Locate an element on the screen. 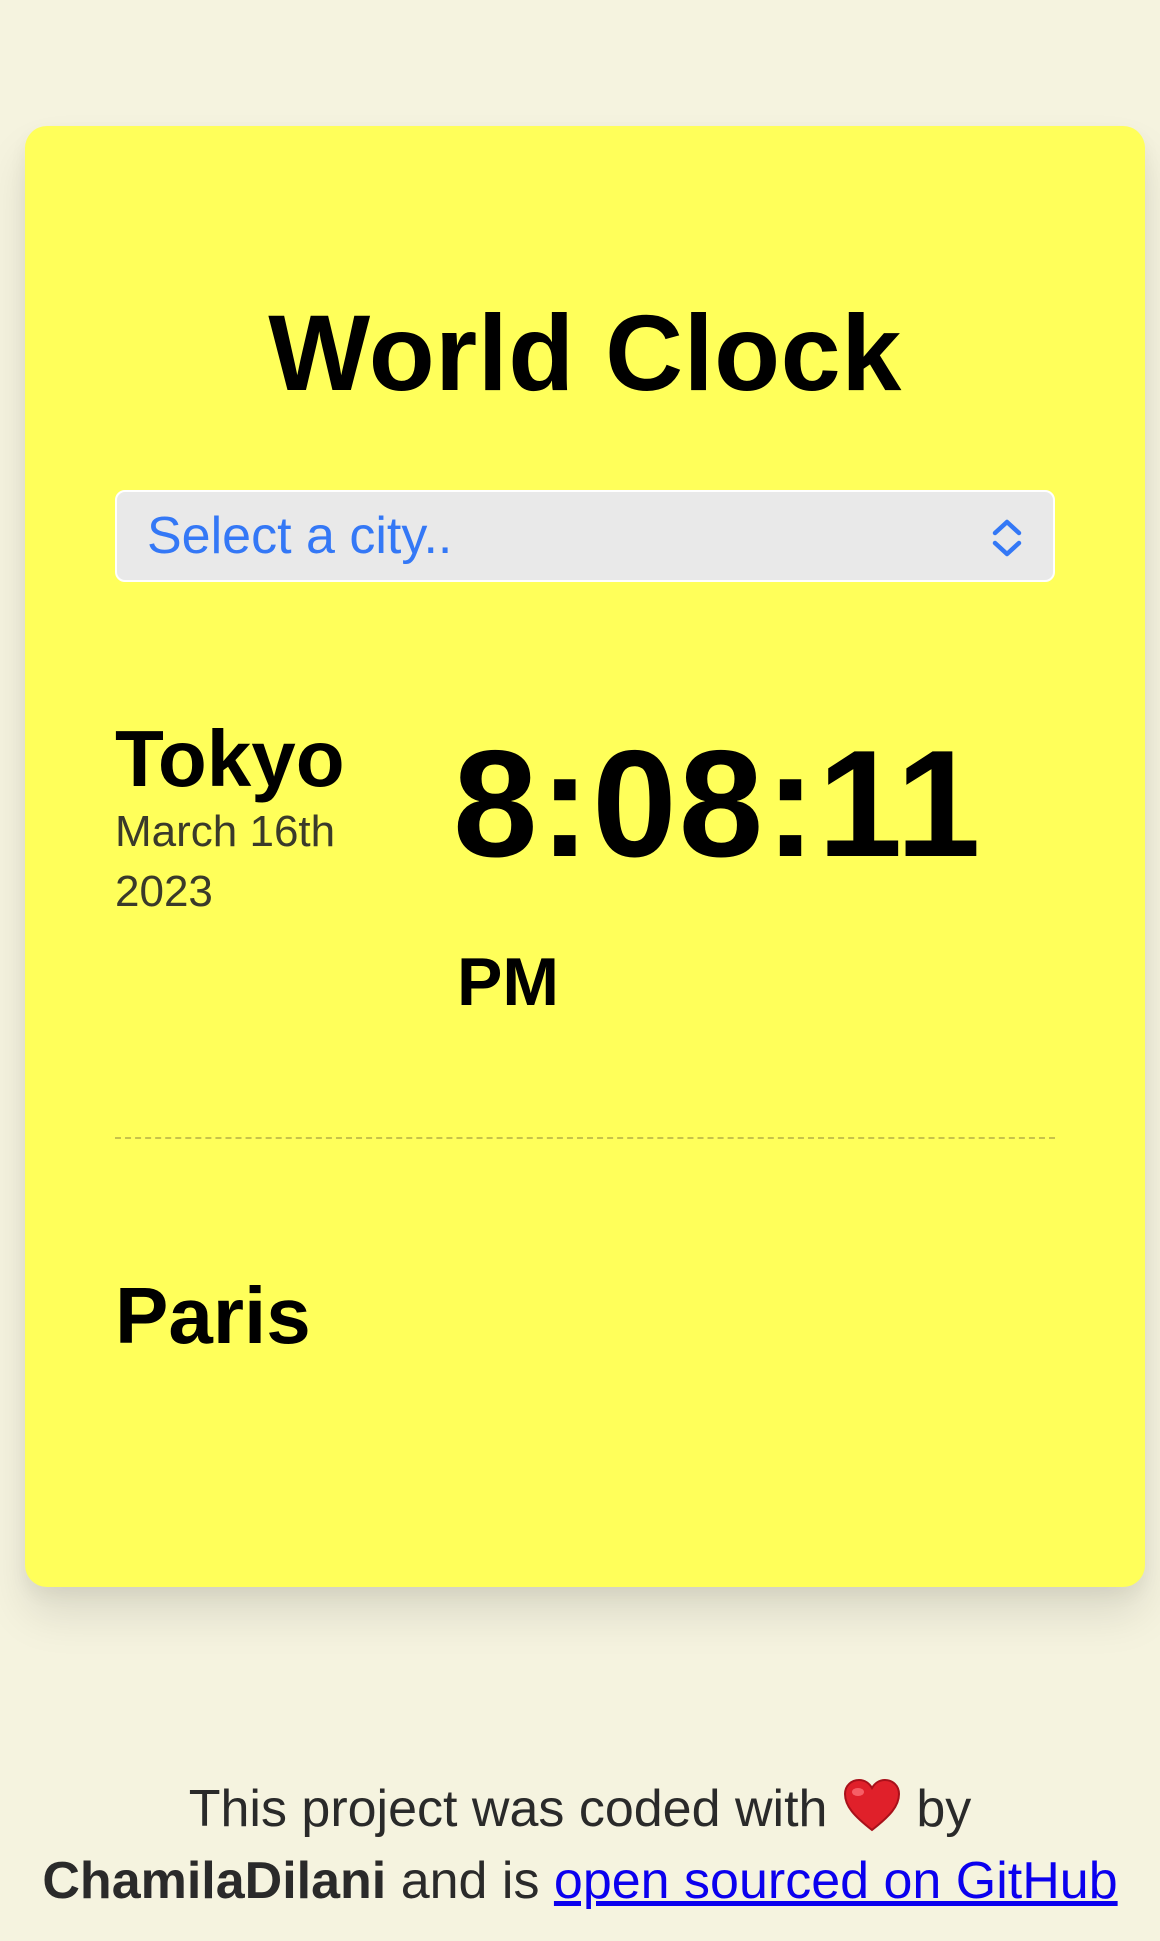 This screenshot has height=1941, width=1160. city-date: March 16th 2023 is located at coordinates (255, 862).